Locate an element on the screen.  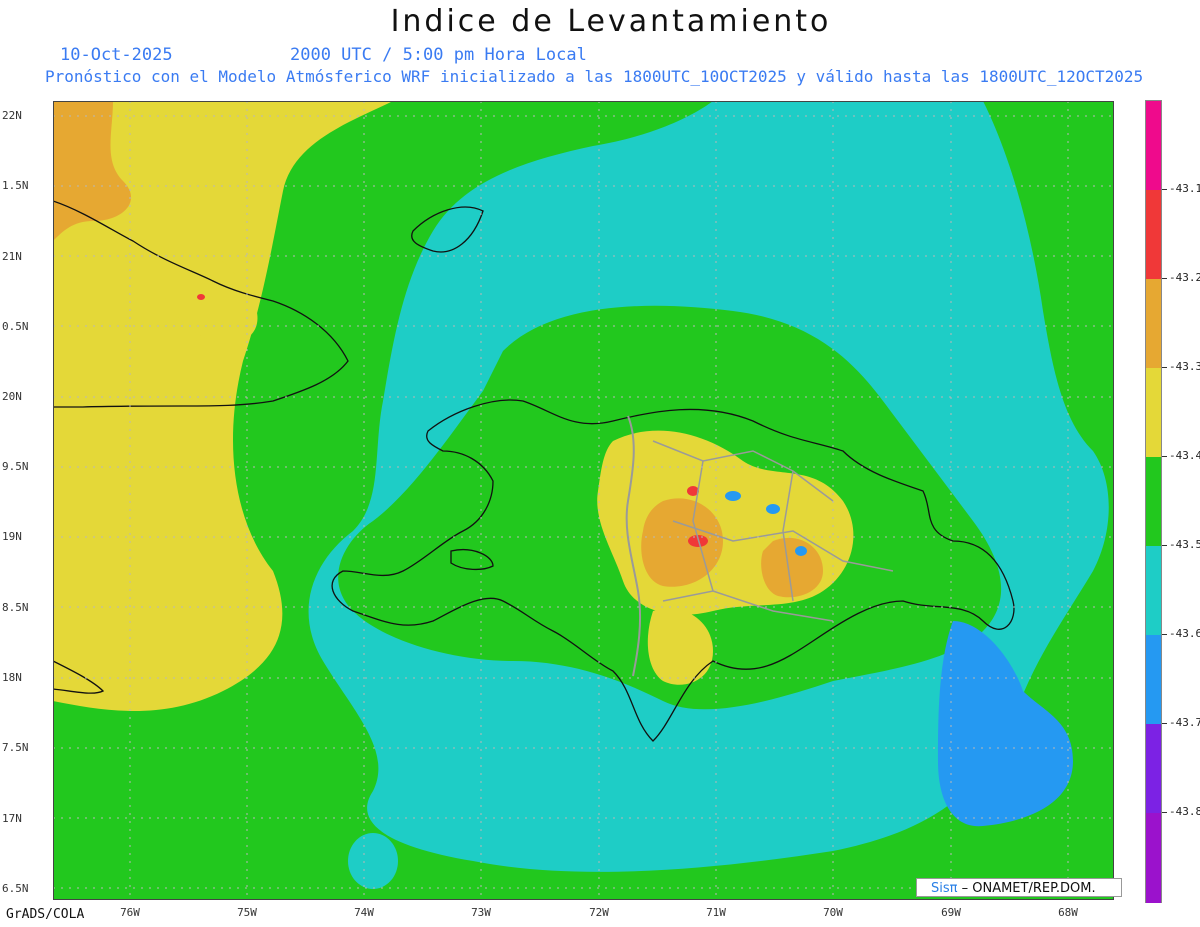
map-title: Indice de Levantamiento is located at coordinates (611, 21).